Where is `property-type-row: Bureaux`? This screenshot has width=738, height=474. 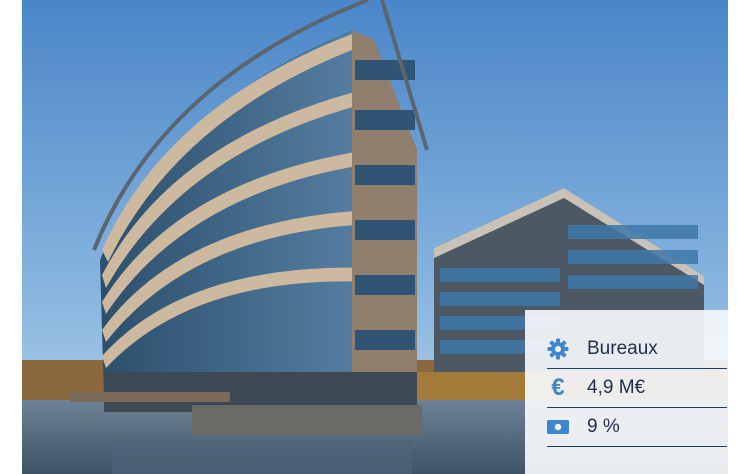
property-type-row: Bureaux is located at coordinates (637, 349).